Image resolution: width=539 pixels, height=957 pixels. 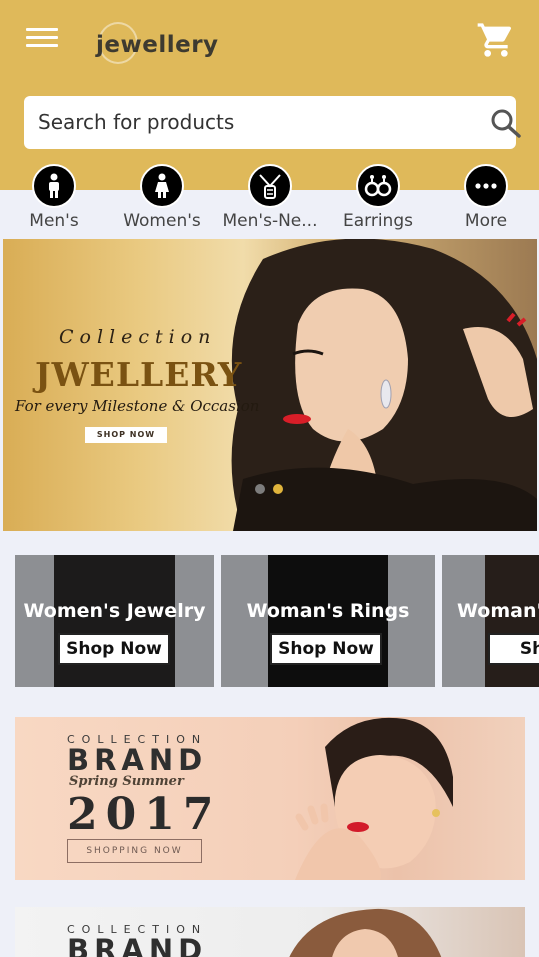 What do you see at coordinates (506, 123) in the screenshot?
I see `search-icon` at bounding box center [506, 123].